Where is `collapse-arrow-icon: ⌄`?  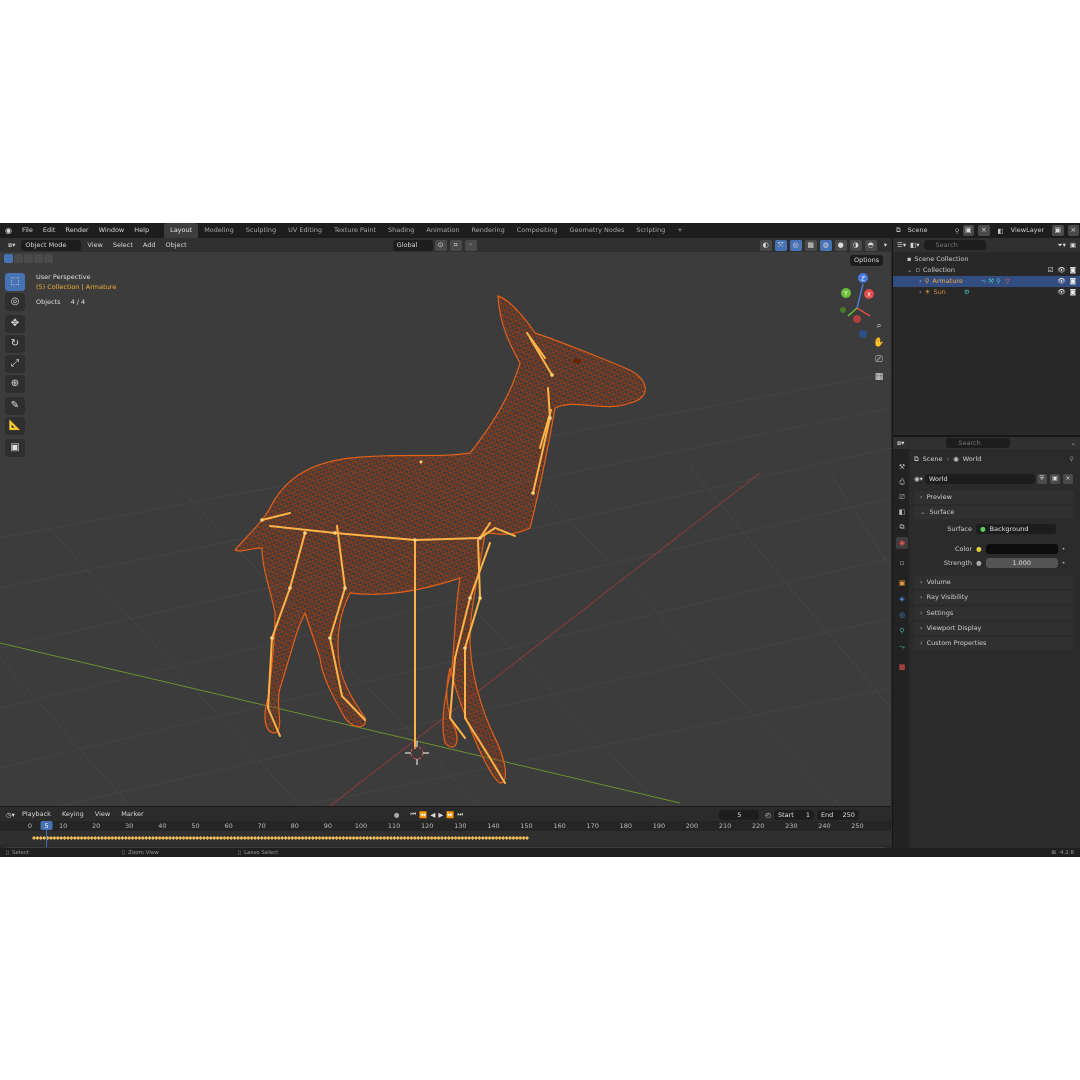
collapse-arrow-icon: ⌄ is located at coordinates (909, 270).